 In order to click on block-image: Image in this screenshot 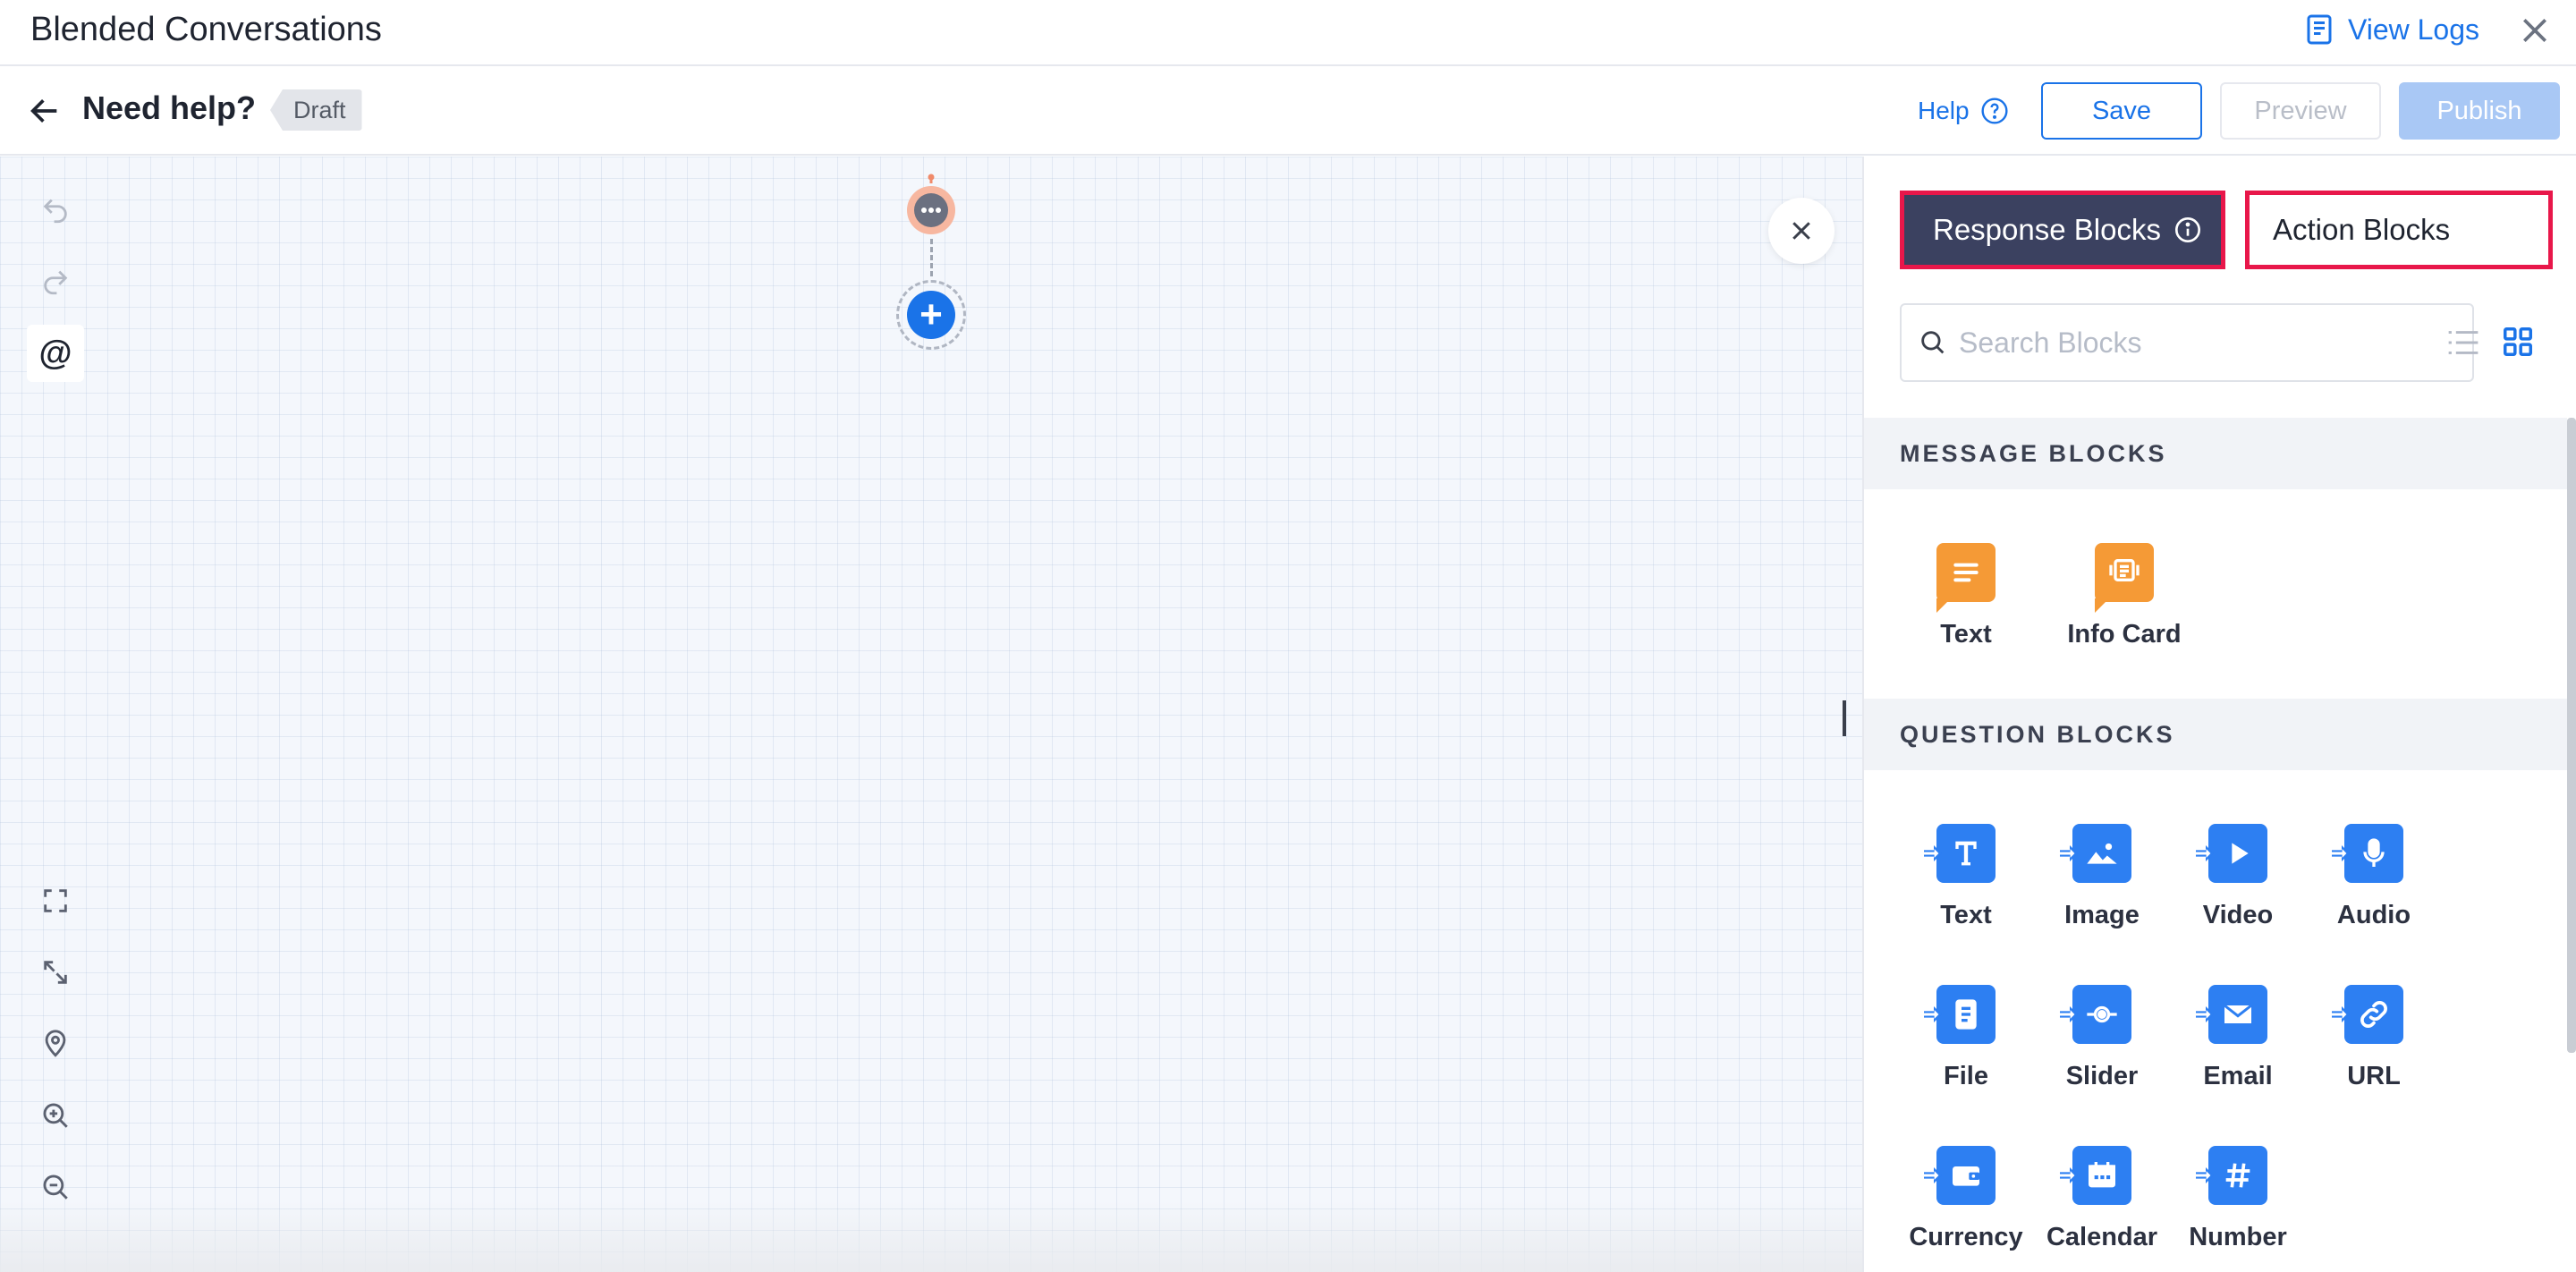, I will do `click(2102, 877)`.